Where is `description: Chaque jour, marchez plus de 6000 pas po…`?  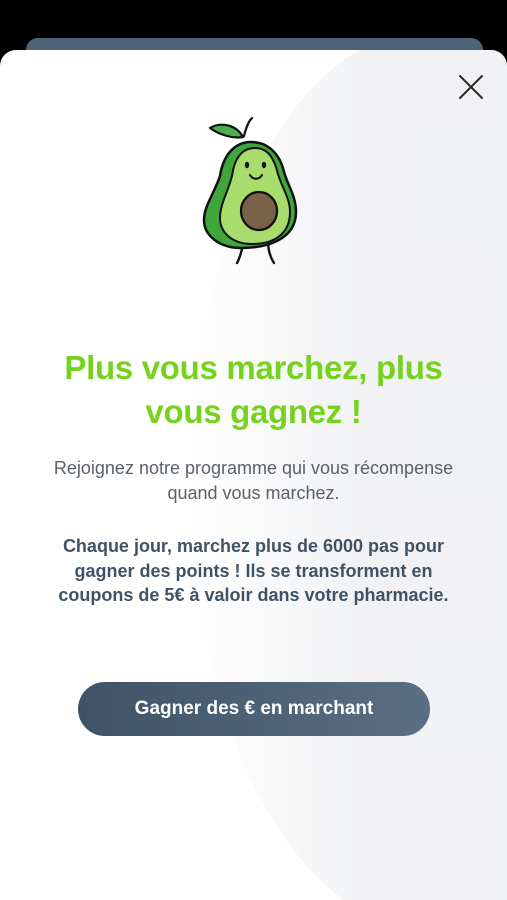
description: Chaque jour, marchez plus de 6000 pas po… is located at coordinates (253, 570).